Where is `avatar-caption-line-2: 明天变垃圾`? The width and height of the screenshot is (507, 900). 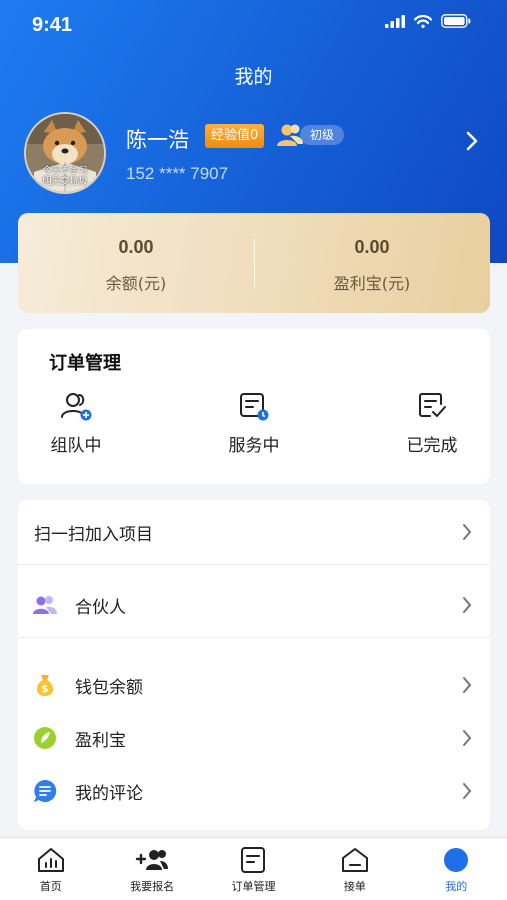
avatar-caption-line-2: 明天变垃圾 is located at coordinates (65, 182).